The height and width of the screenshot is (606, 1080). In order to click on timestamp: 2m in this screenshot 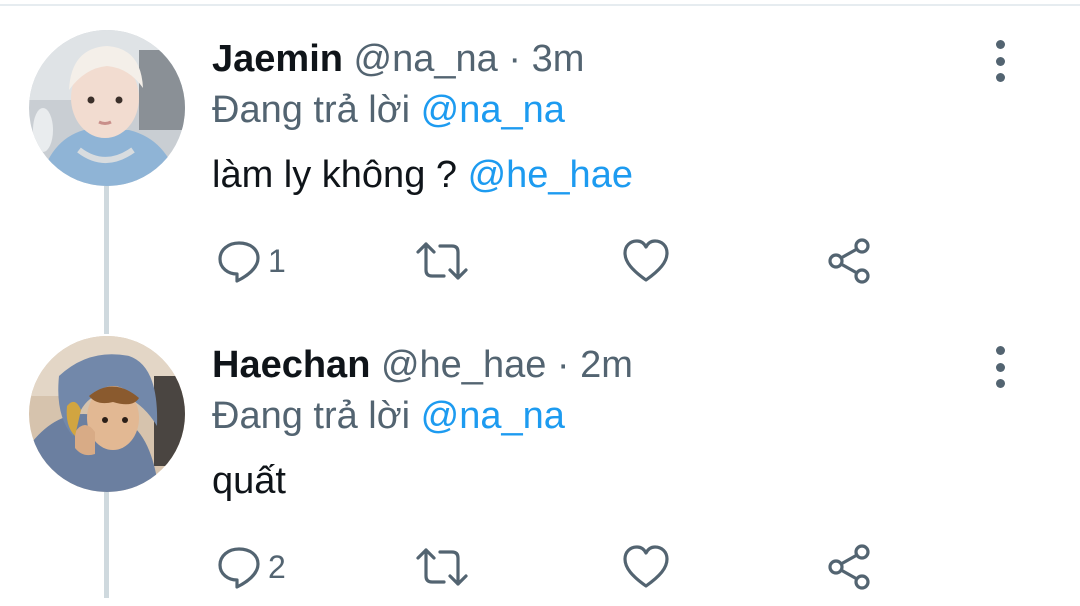, I will do `click(606, 365)`.